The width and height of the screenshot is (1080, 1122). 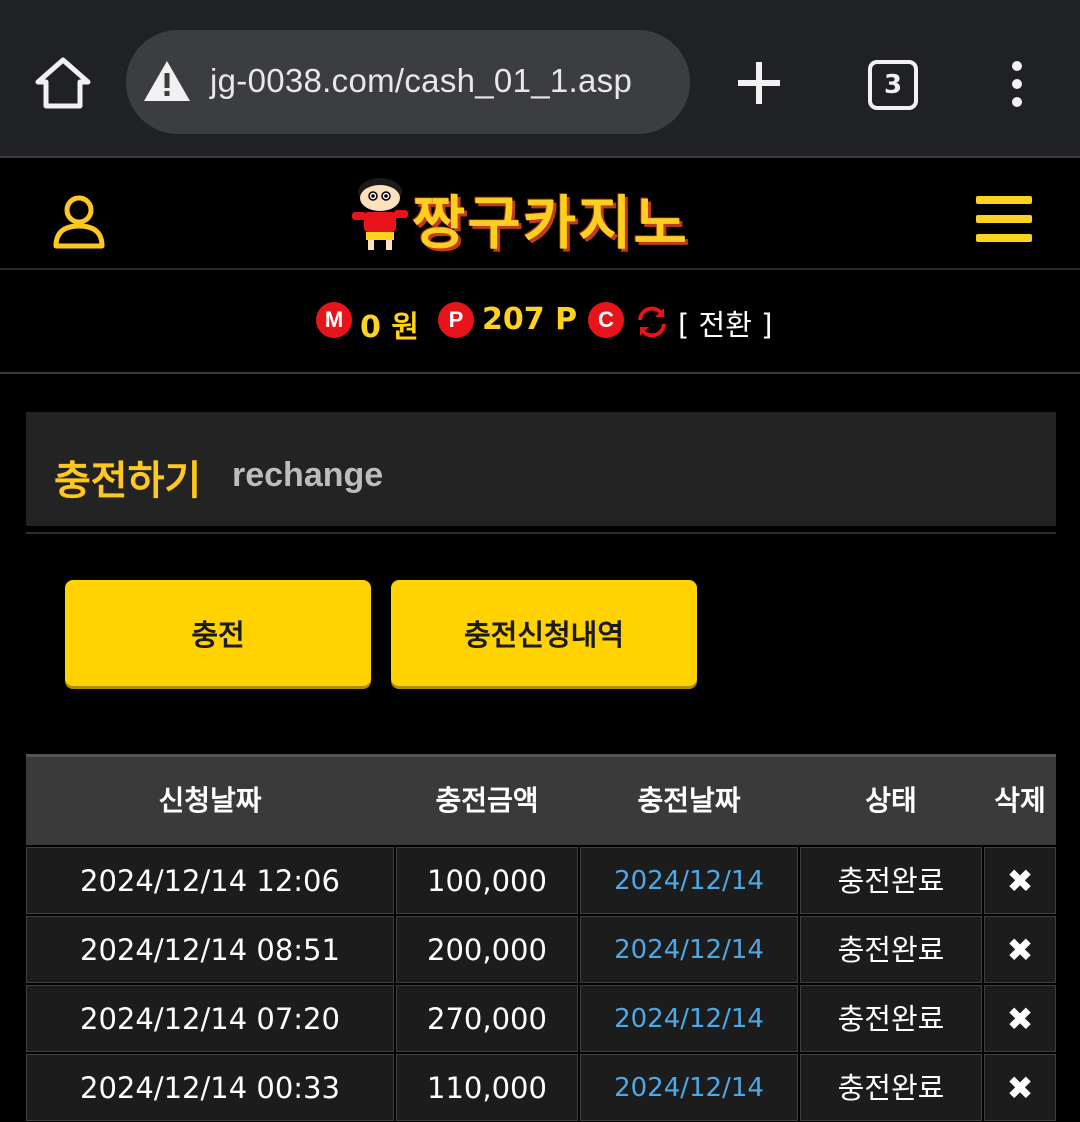 What do you see at coordinates (63, 83) in the screenshot?
I see `home-icon` at bounding box center [63, 83].